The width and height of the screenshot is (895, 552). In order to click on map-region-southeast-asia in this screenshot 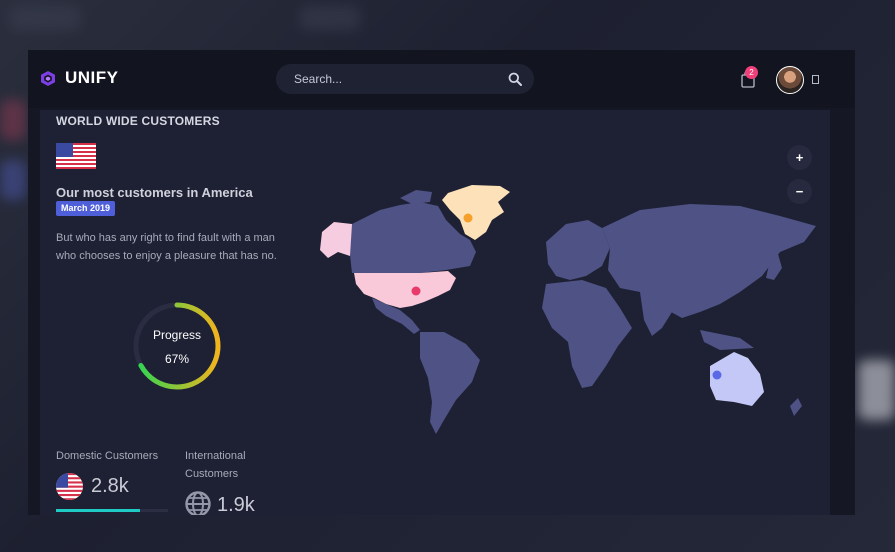, I will do `click(727, 340)`.